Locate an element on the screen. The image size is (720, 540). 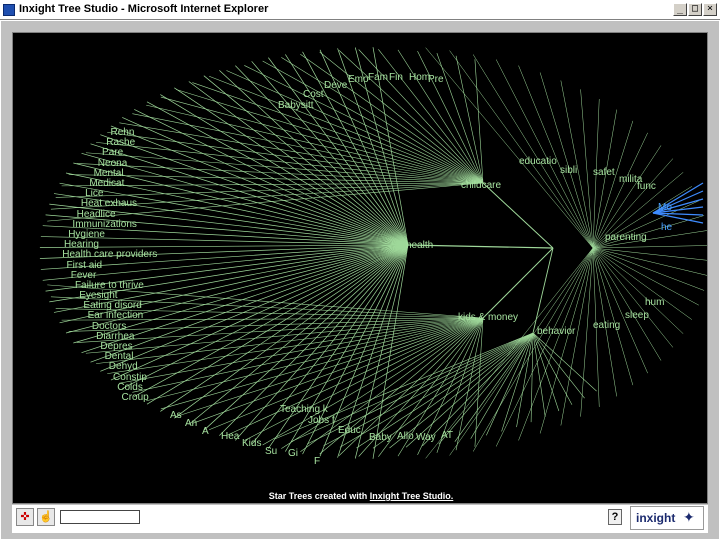
tree-node-label: AT is located at coordinates (447, 436).